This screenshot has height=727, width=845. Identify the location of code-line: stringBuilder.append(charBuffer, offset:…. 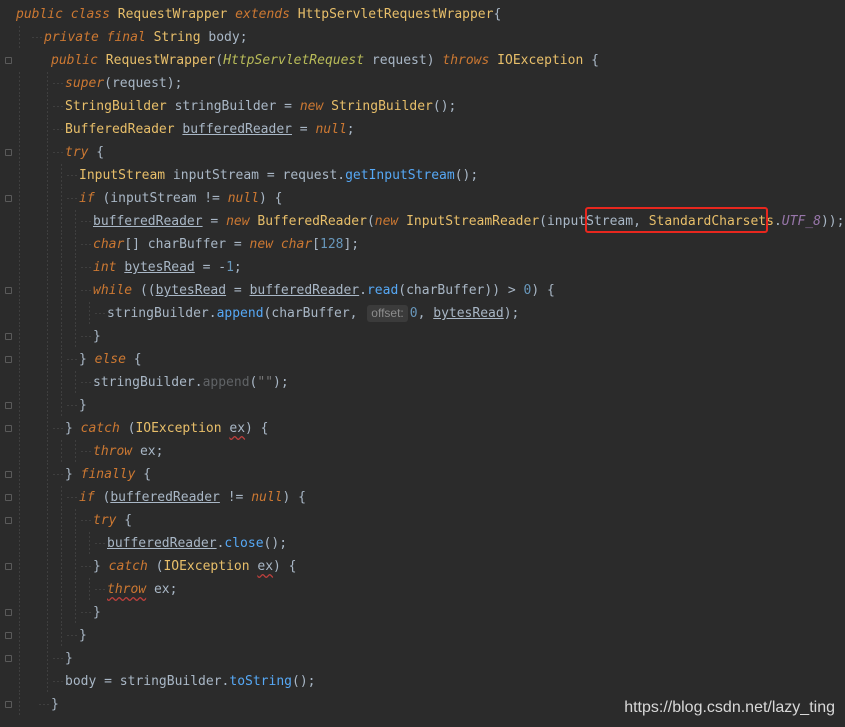
(422, 313).